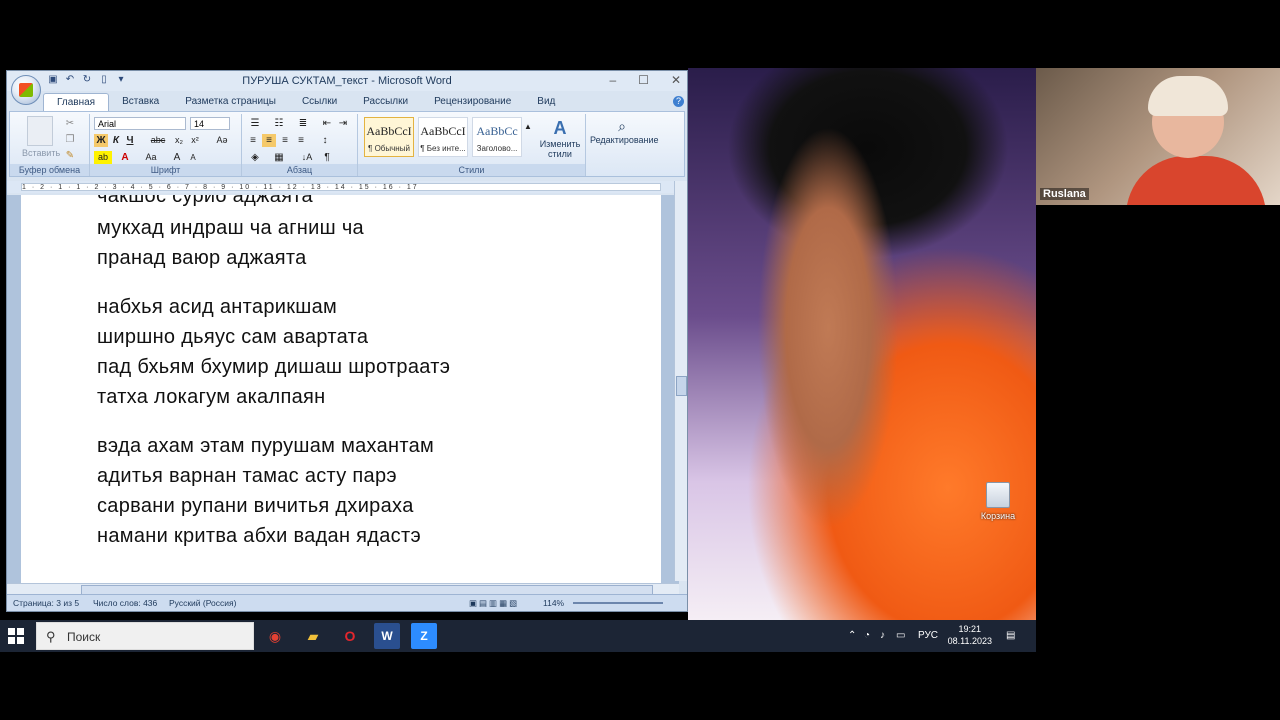  What do you see at coordinates (233, 337) in the screenshot?
I see `text-line: ширшно дьяус сам авартата` at bounding box center [233, 337].